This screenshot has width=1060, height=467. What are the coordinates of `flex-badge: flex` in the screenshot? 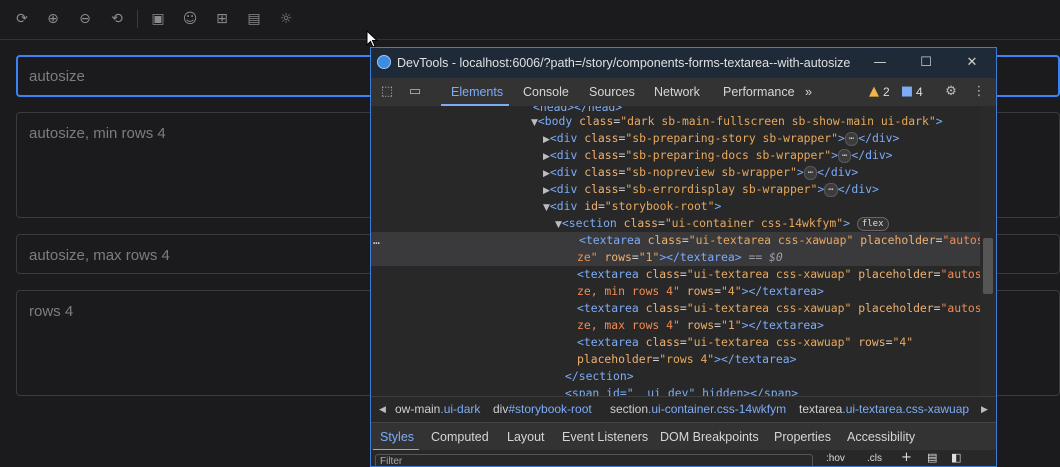 It's located at (872, 223).